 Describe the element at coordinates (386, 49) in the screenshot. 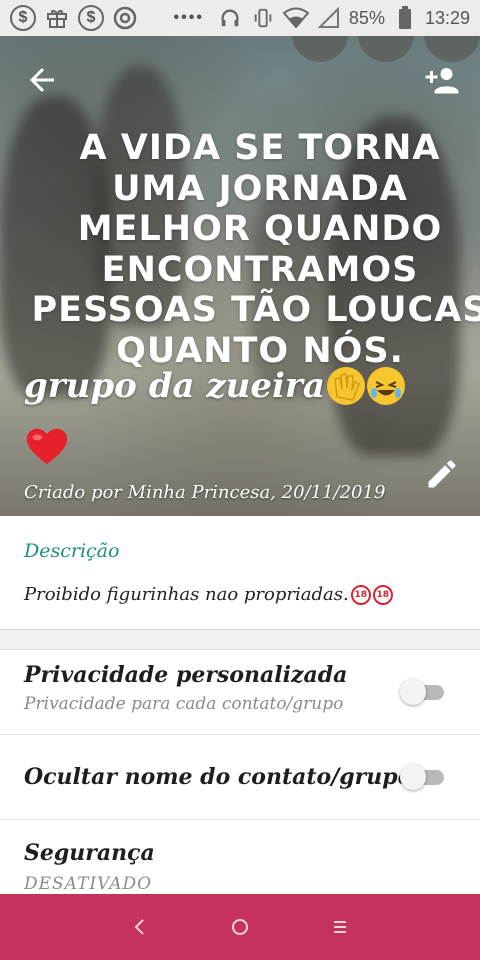

I see `header-decor` at that location.